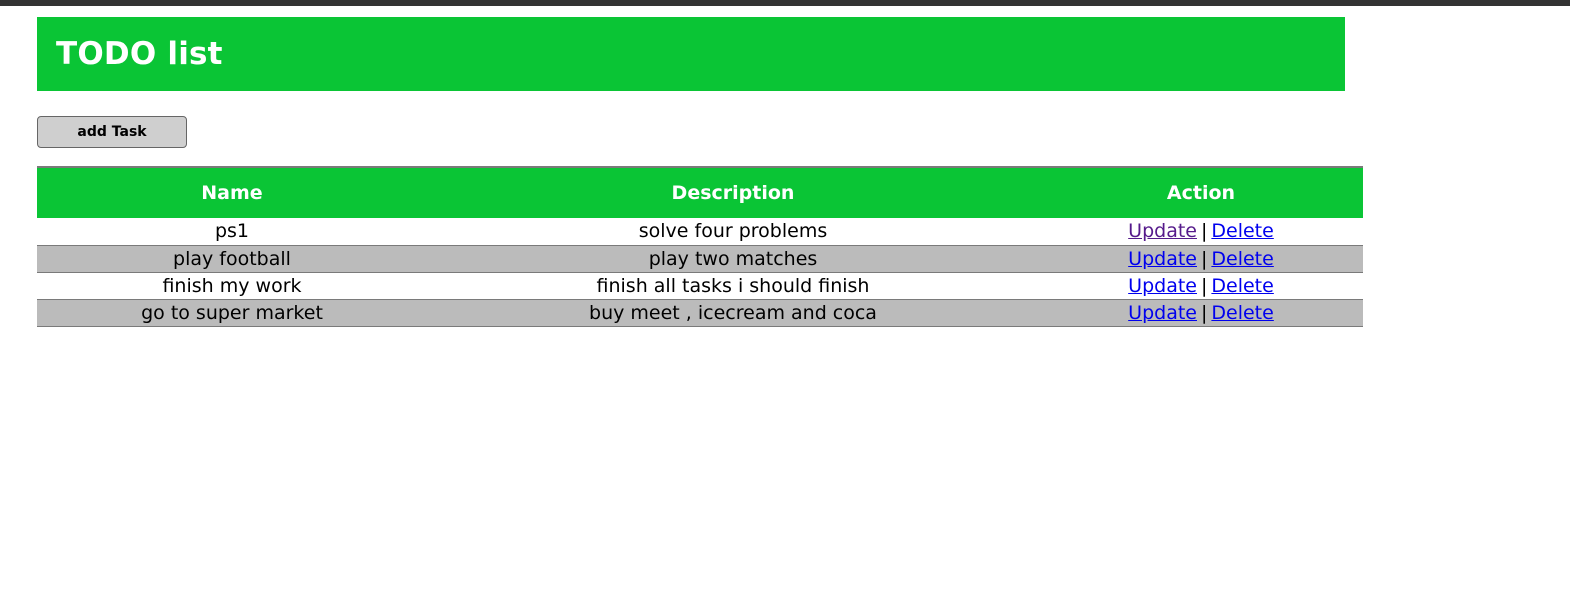 The width and height of the screenshot is (1570, 595). I want to click on column-header-action: Action, so click(1201, 192).